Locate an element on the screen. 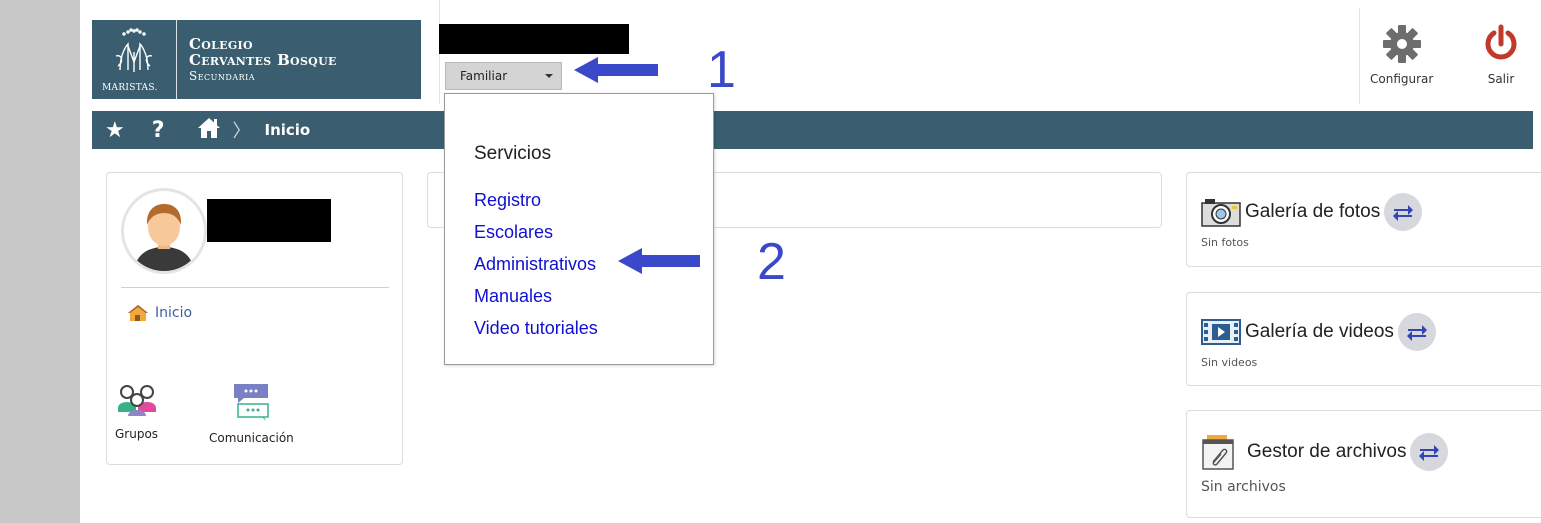 Image resolution: width=1541 pixels, height=523 pixels. chat-bubbles-icon is located at coordinates (252, 402).